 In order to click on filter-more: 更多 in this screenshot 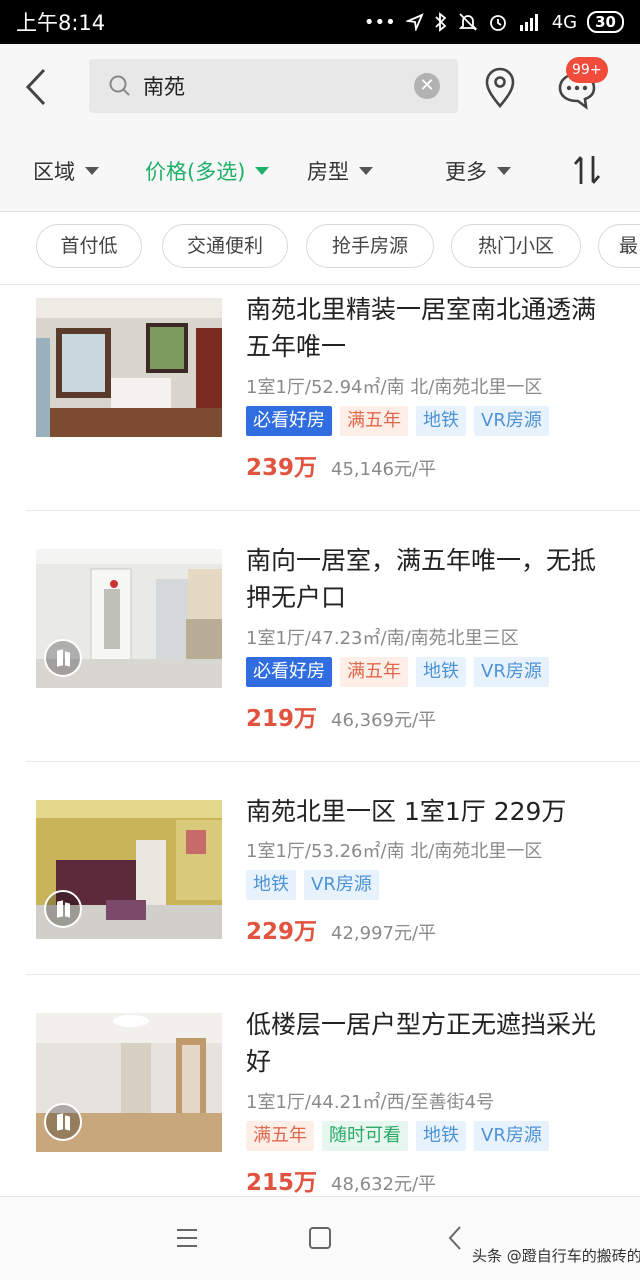, I will do `click(478, 171)`.